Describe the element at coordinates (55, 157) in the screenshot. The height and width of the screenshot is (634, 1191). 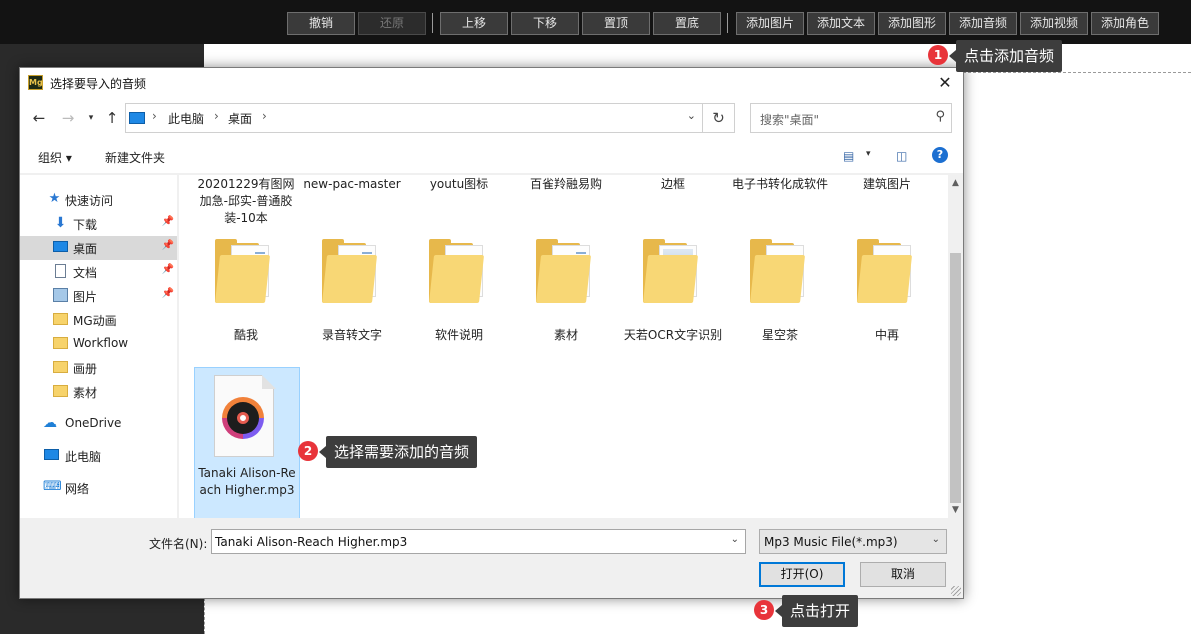
I see `organize-menu: 组织 ▾` at that location.